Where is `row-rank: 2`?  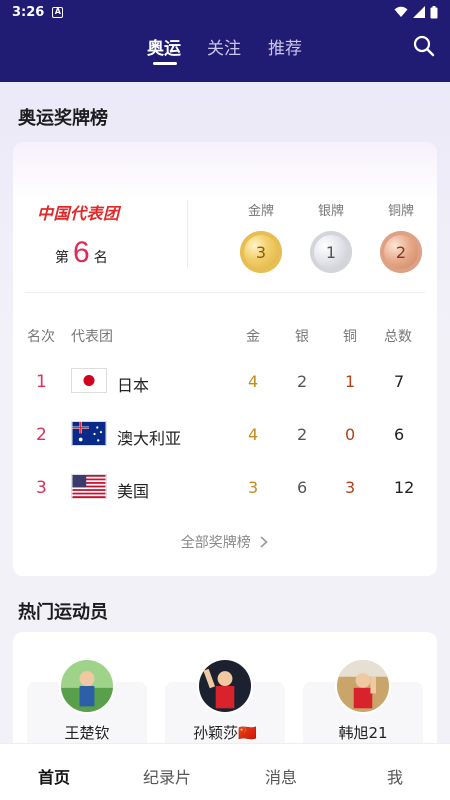 row-rank: 2 is located at coordinates (41, 435).